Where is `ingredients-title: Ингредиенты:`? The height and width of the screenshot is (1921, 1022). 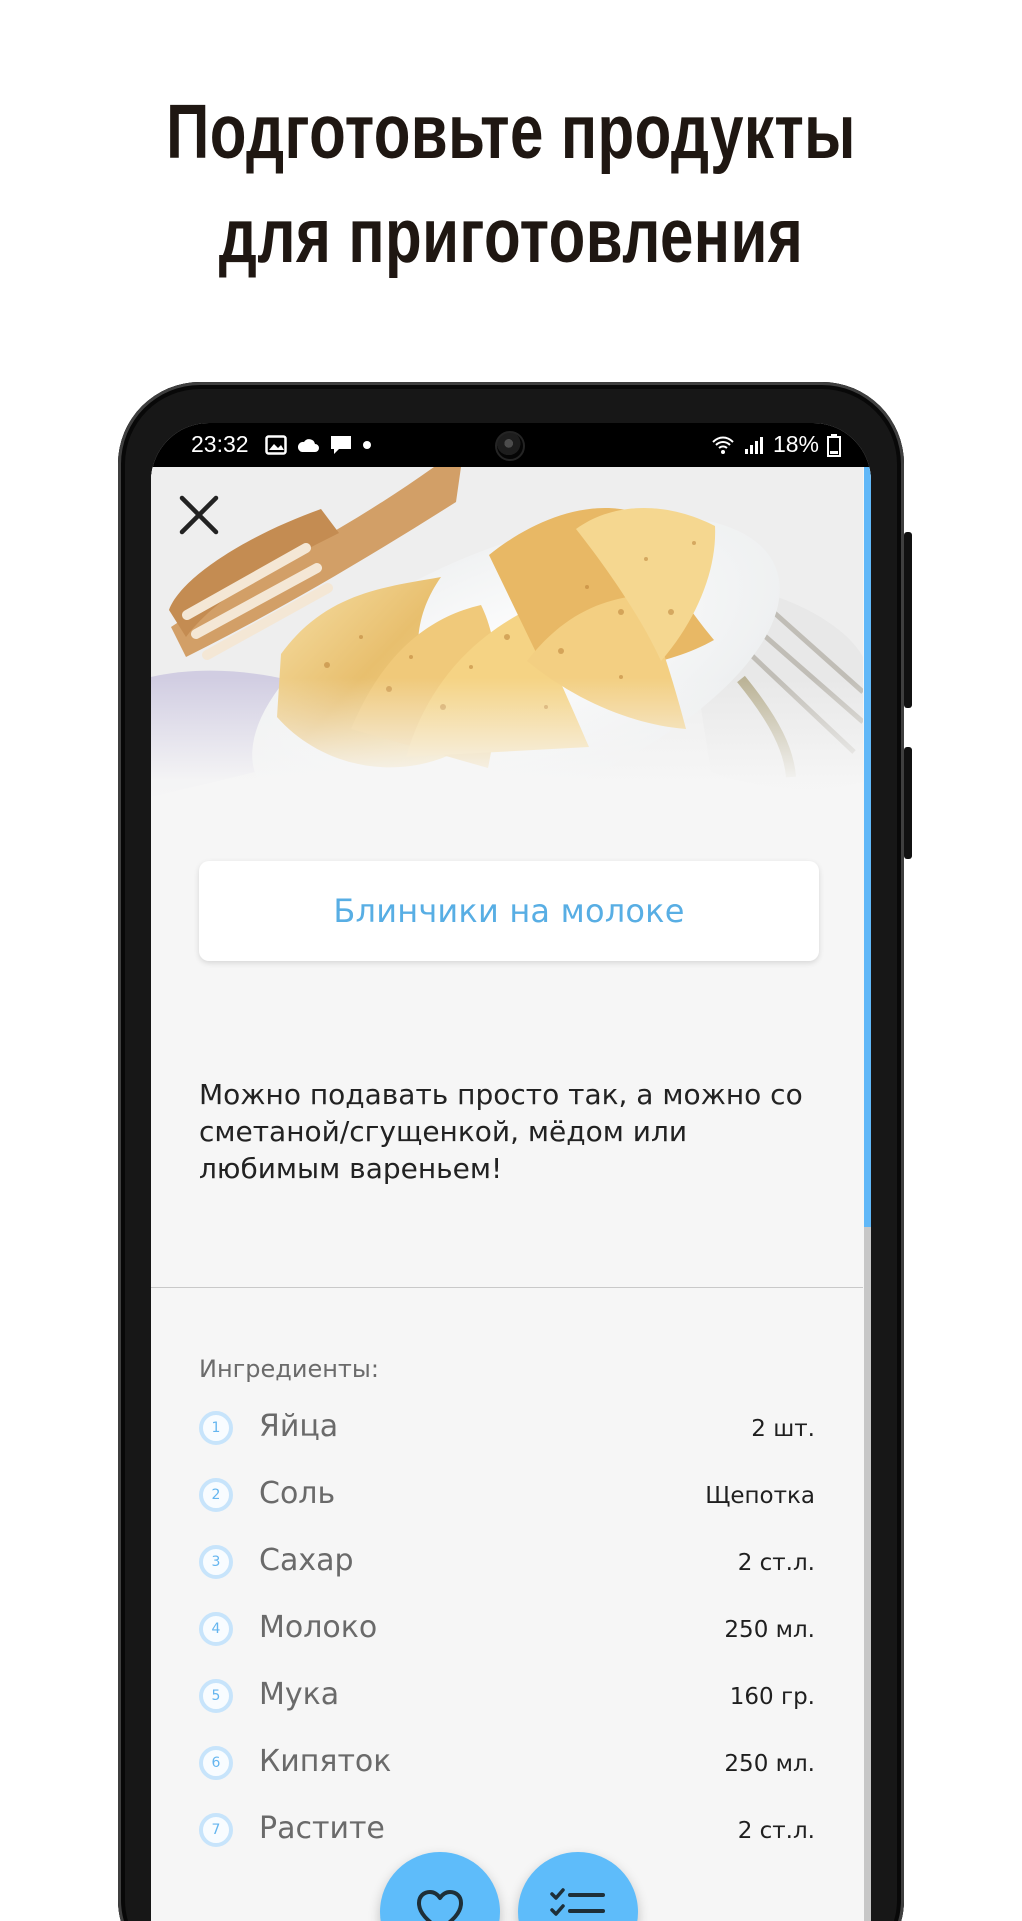 ingredients-title: Ингредиенты: is located at coordinates (289, 1369).